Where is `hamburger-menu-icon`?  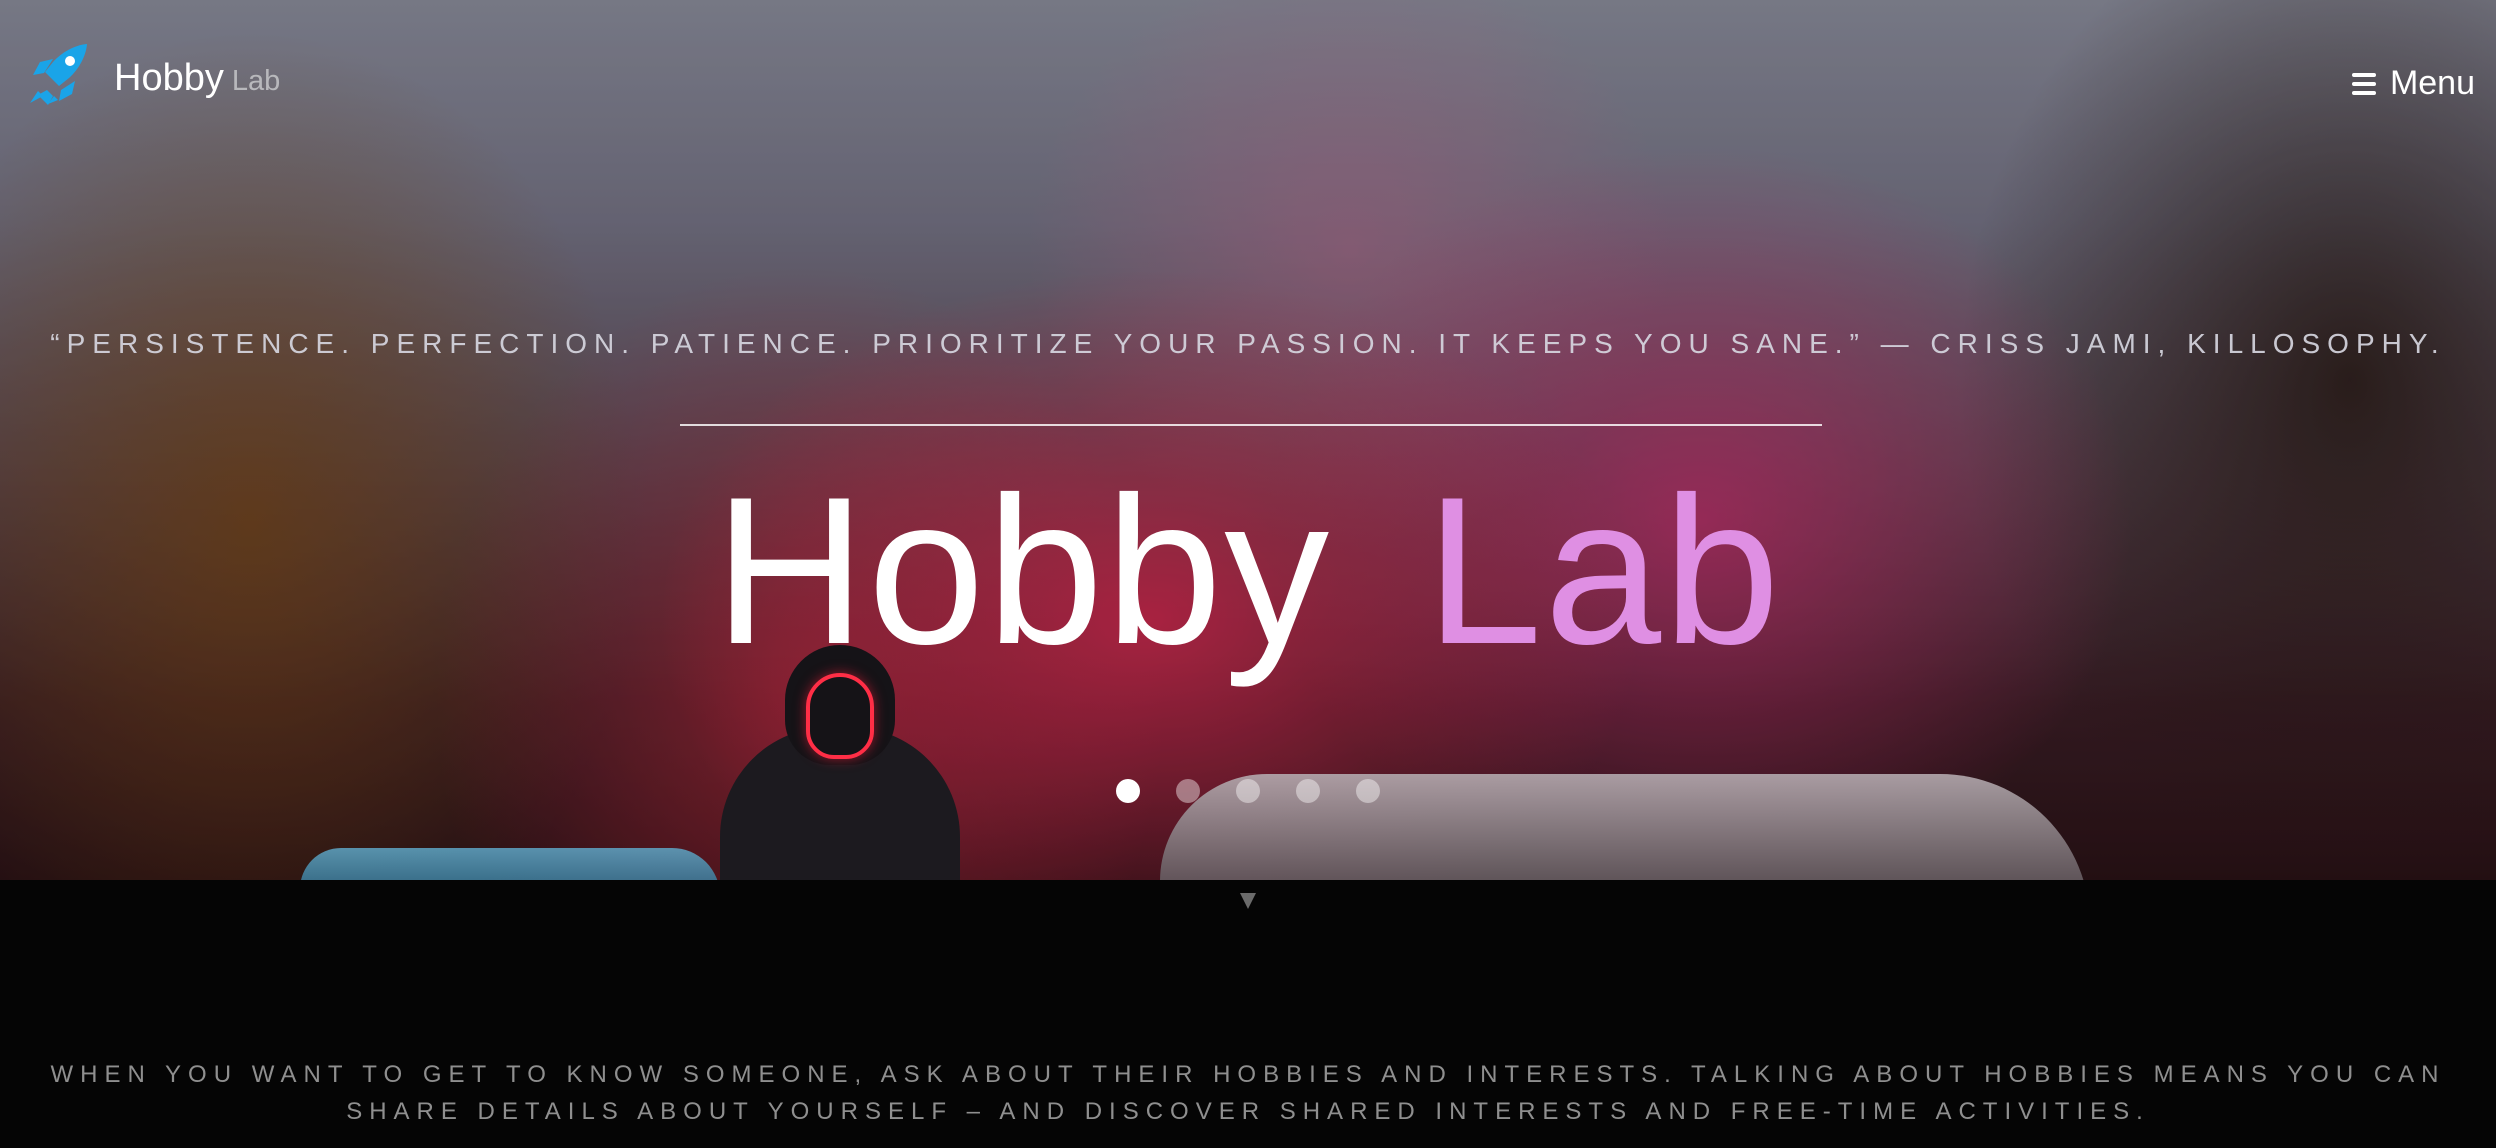
hamburger-menu-icon is located at coordinates (2363, 84).